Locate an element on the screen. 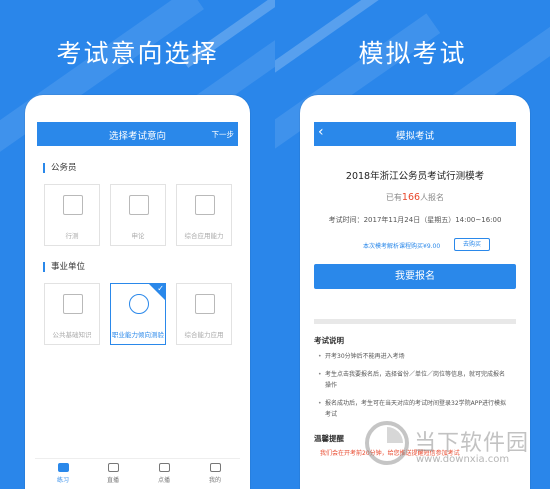  header-title: 模拟考试 is located at coordinates (414, 136).